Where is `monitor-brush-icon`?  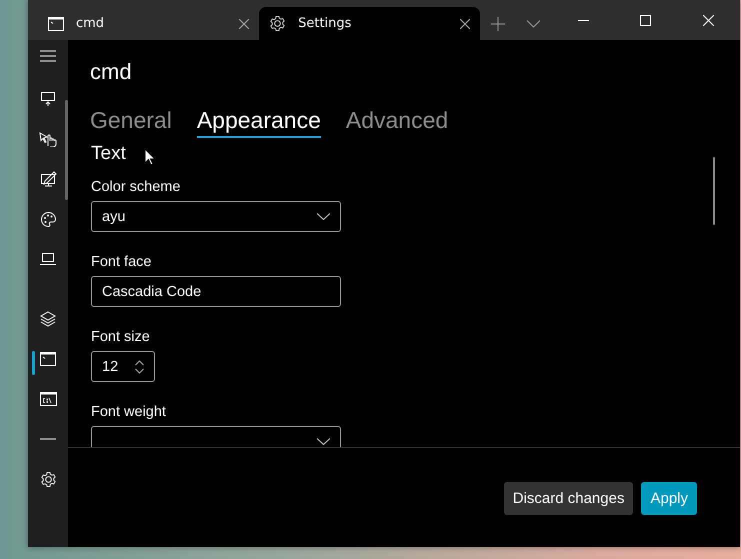 monitor-brush-icon is located at coordinates (48, 179).